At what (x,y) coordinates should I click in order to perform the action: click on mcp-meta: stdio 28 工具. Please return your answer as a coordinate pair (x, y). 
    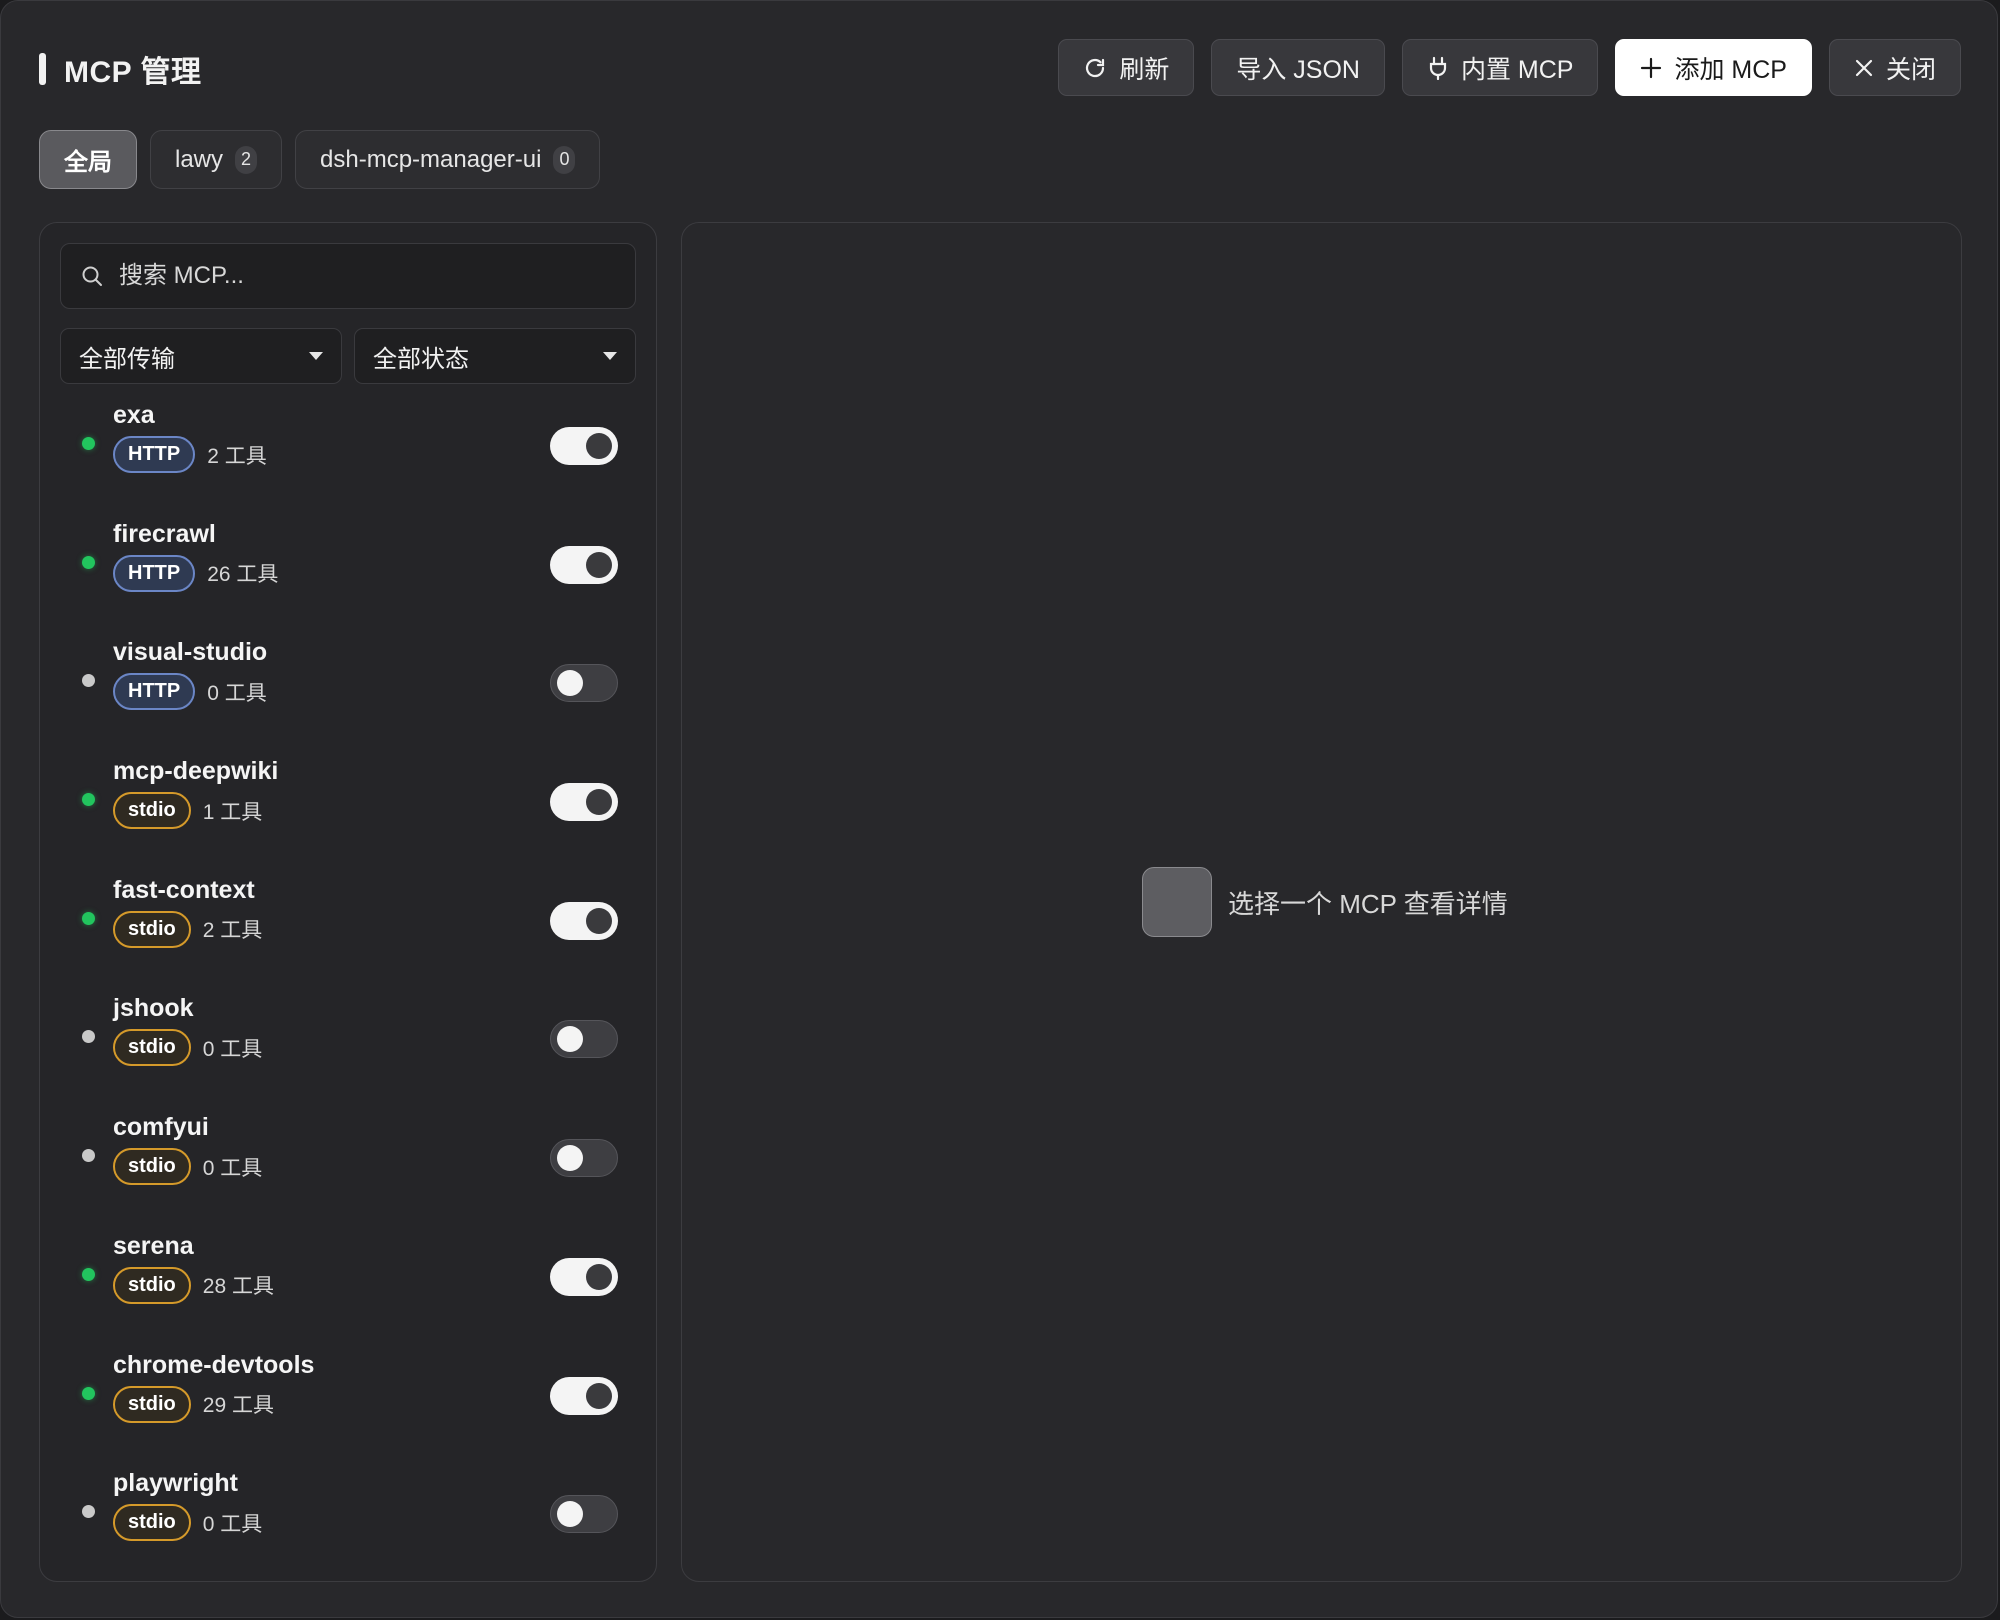
    Looking at the image, I should click on (193, 1285).